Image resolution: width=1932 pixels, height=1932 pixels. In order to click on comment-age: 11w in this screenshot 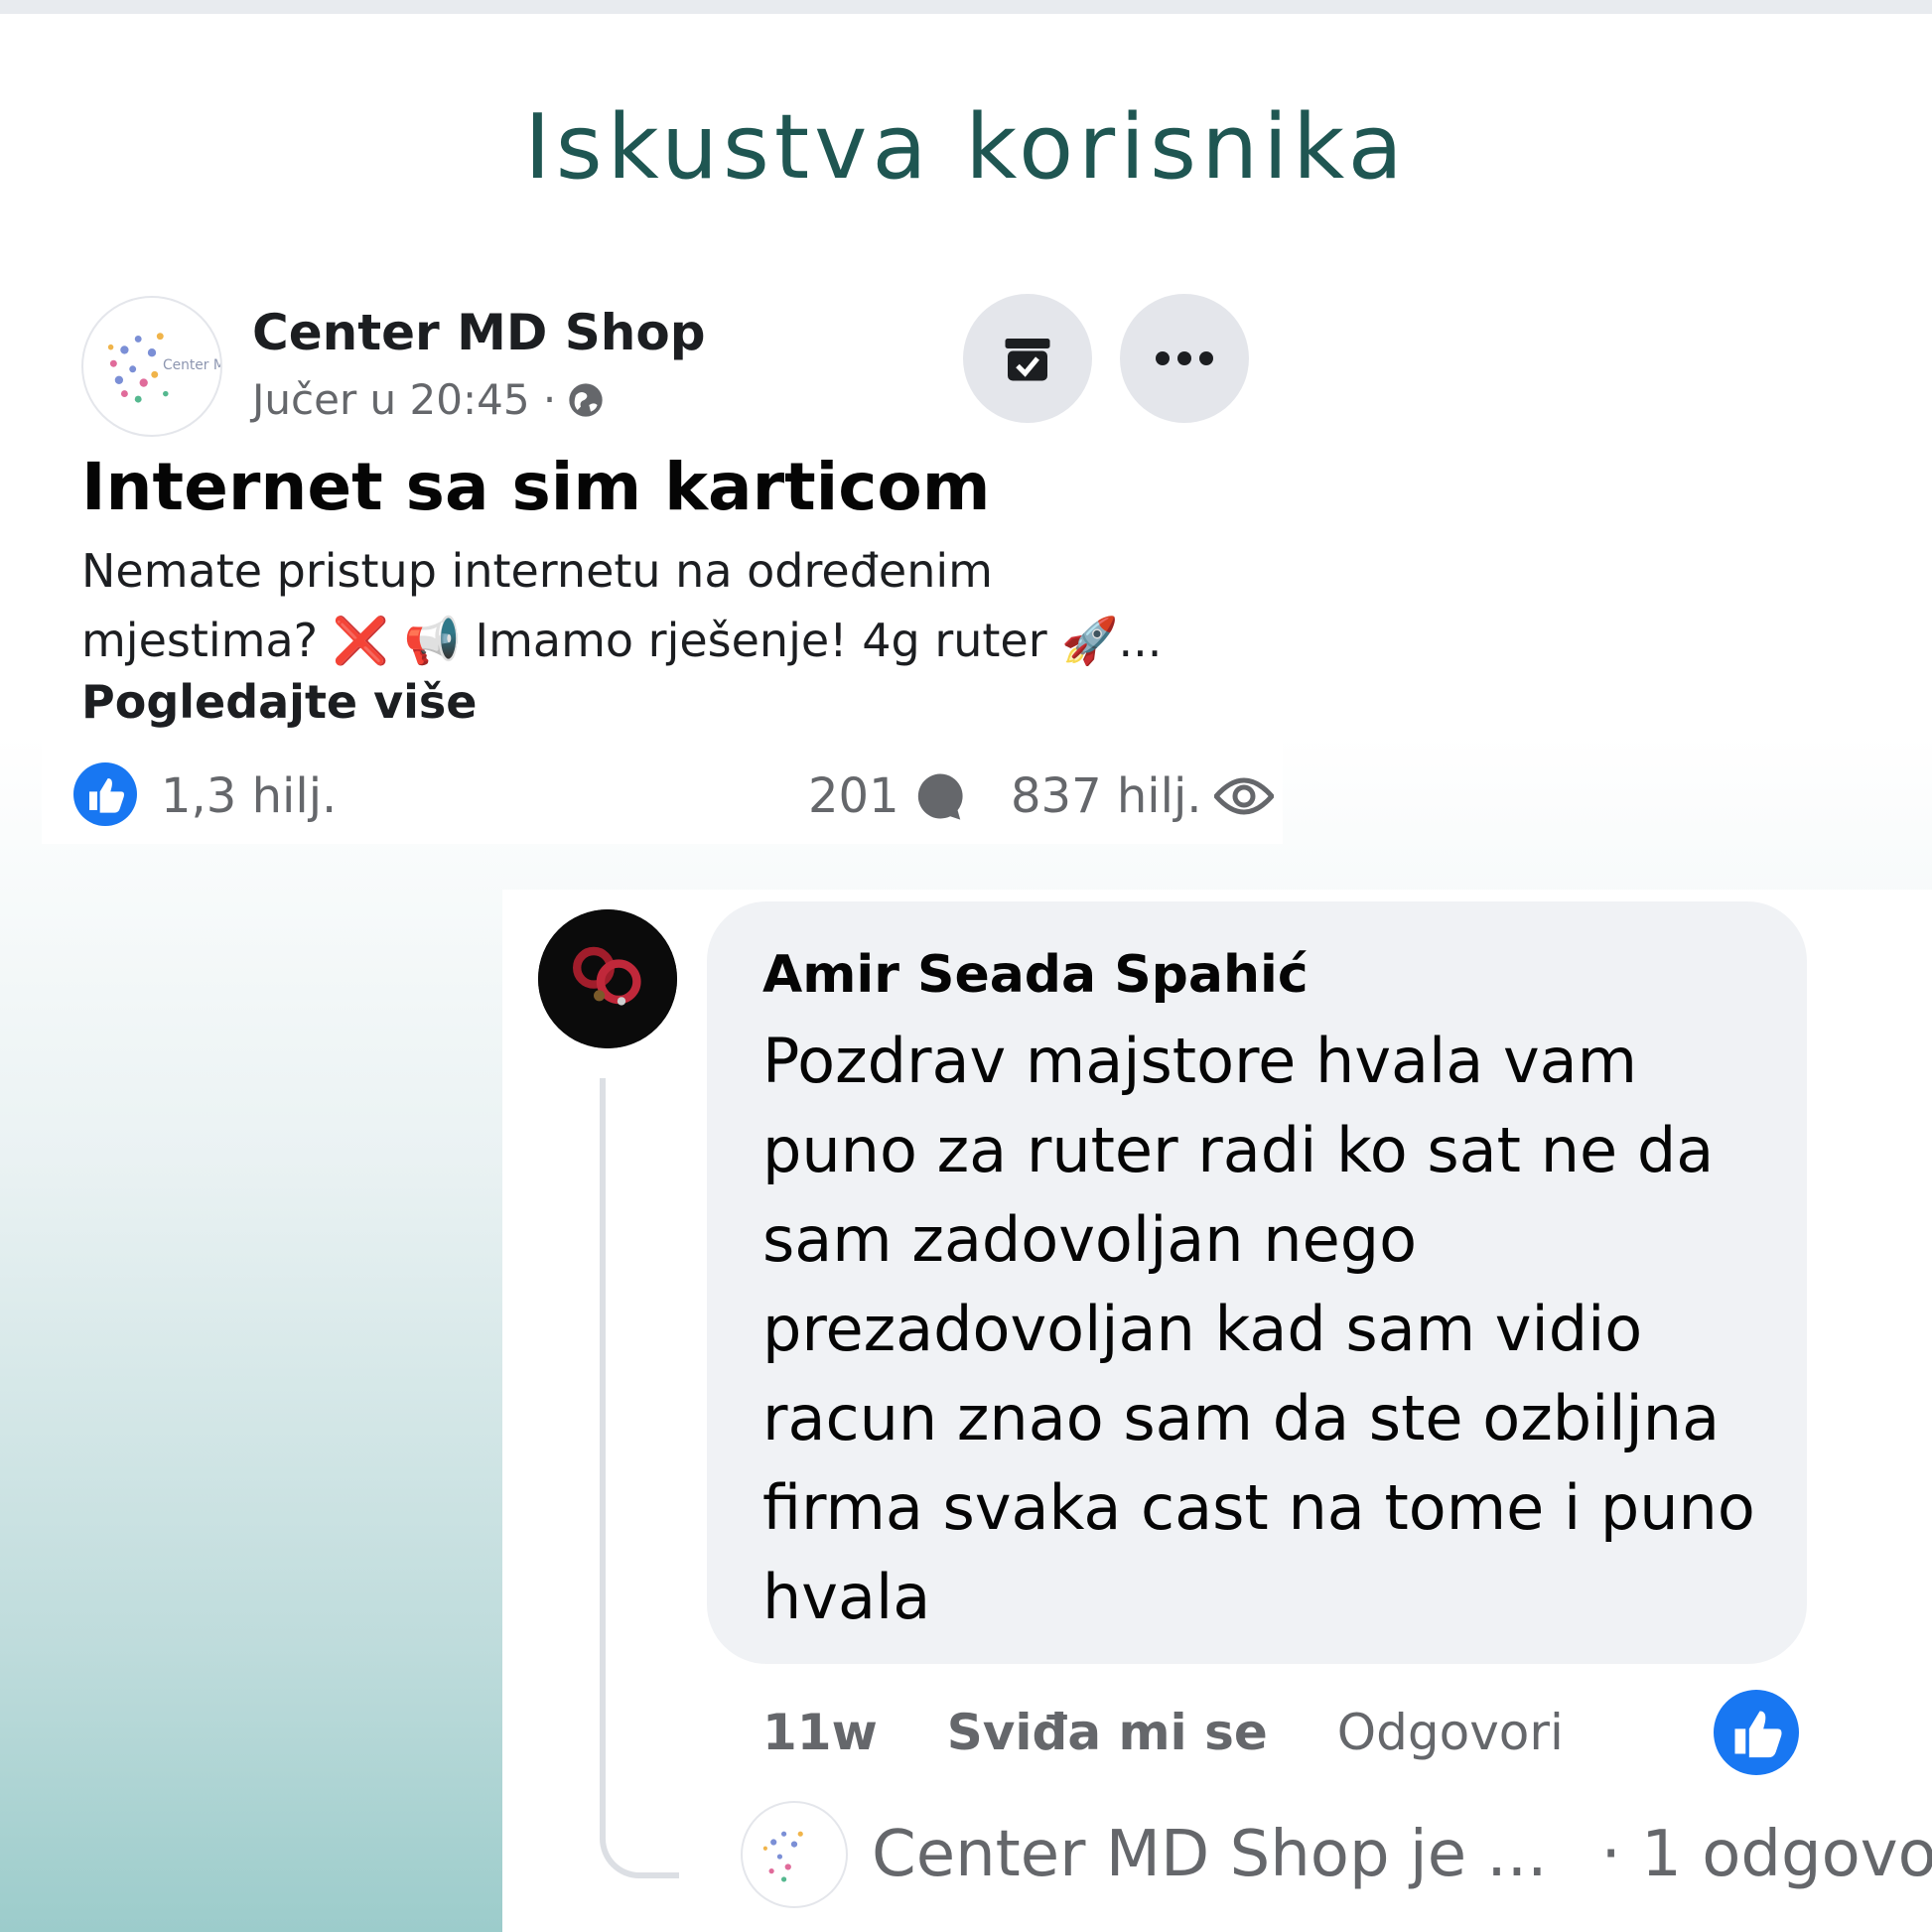, I will do `click(820, 1733)`.